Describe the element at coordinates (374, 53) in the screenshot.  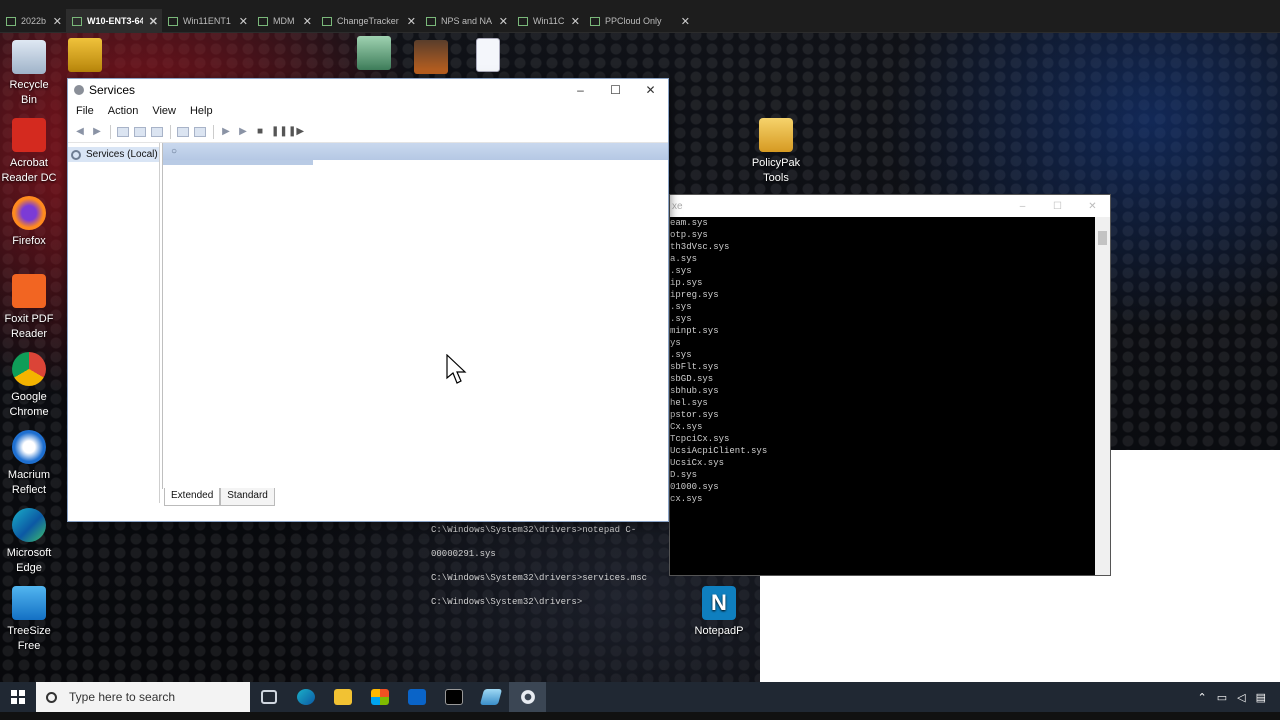
I see `image-file-icon` at that location.